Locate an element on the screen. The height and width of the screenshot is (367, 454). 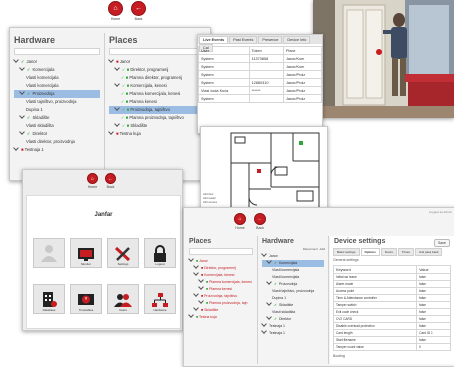
tile-users: Users is located at coordinates (123, 299).